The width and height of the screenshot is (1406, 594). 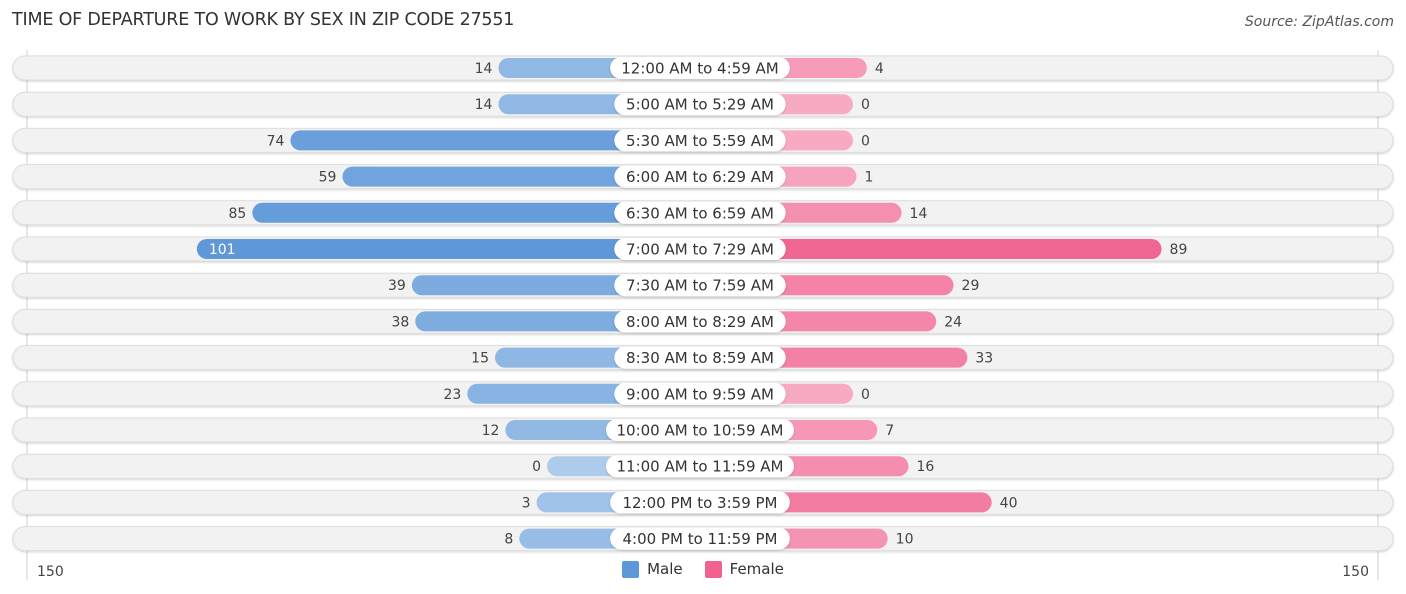 What do you see at coordinates (889, 431) in the screenshot?
I see `value-label-female: 7` at bounding box center [889, 431].